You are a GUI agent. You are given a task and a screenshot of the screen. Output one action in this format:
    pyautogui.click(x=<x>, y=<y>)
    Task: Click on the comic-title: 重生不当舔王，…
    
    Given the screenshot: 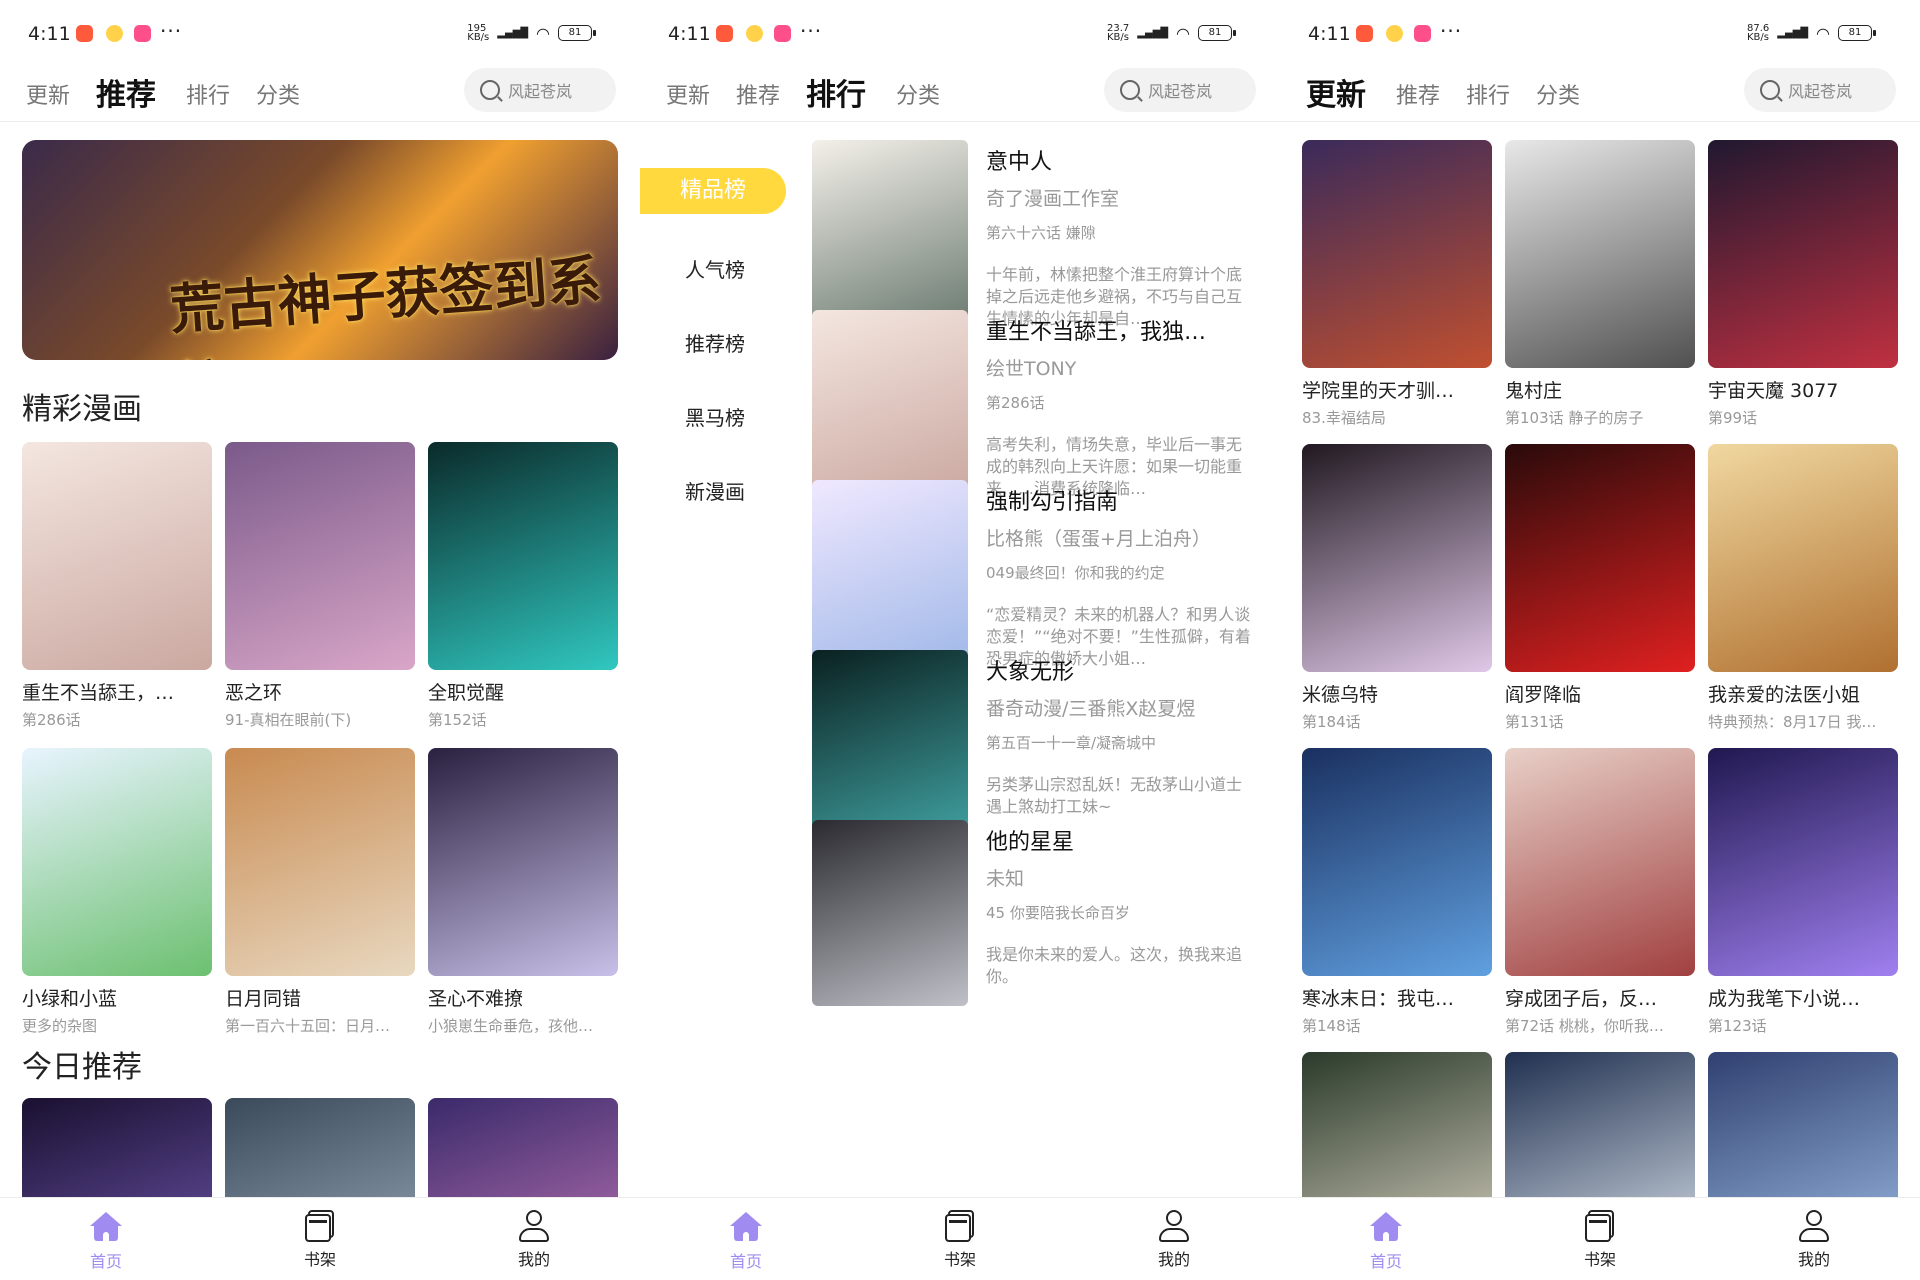 What is the action you would take?
    pyautogui.click(x=98, y=693)
    